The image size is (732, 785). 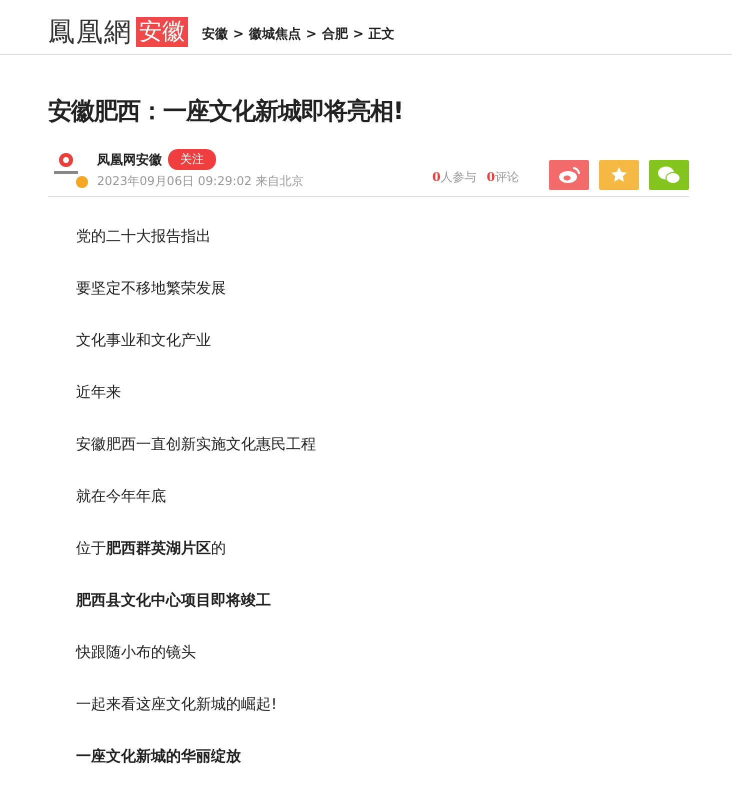 I want to click on author-name: 凤凰网安徽, so click(x=129, y=159).